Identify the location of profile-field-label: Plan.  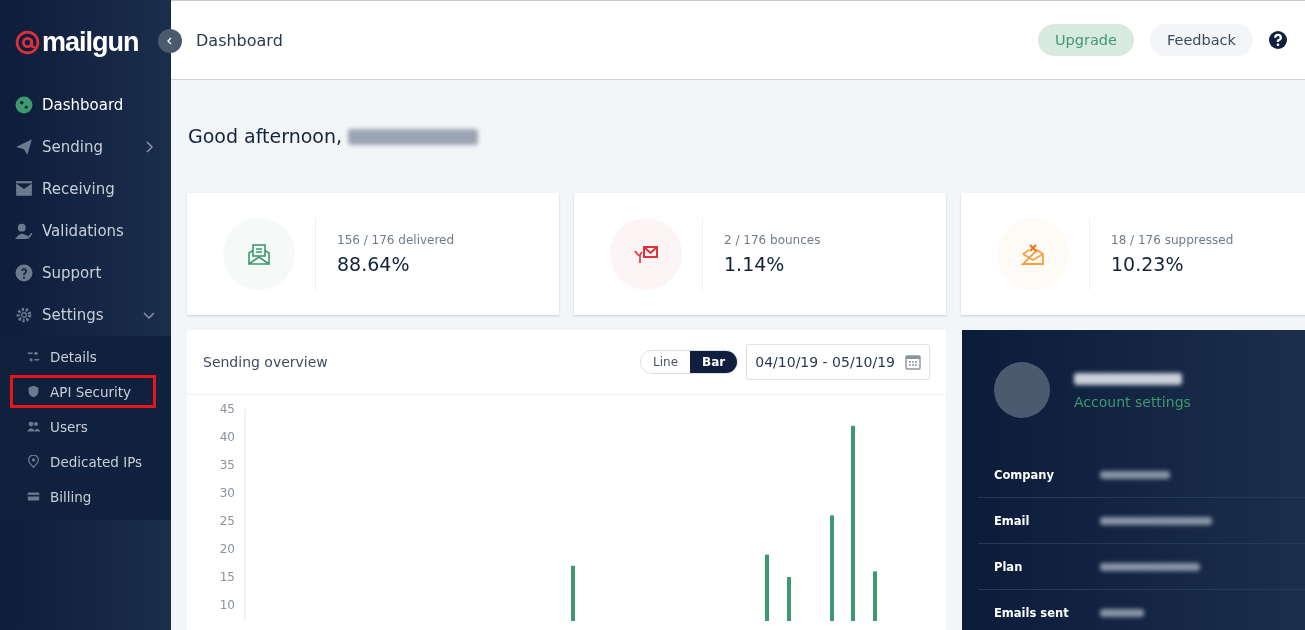
(1009, 566).